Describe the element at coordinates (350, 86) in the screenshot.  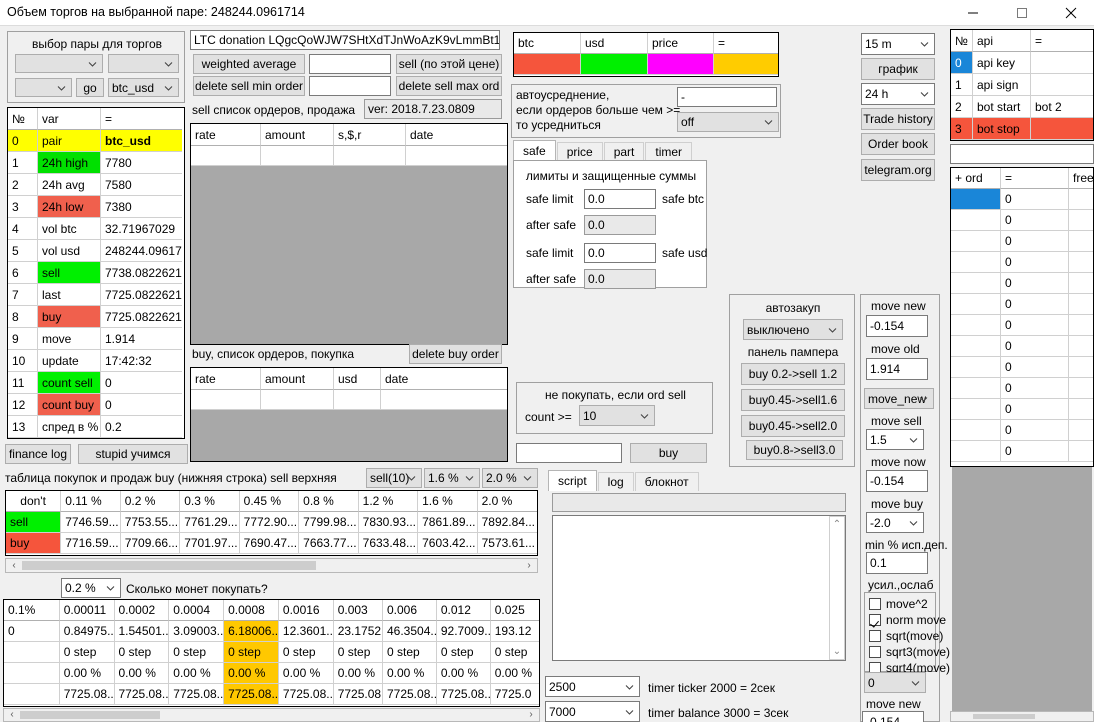
I see `delete-sell-min-input` at that location.